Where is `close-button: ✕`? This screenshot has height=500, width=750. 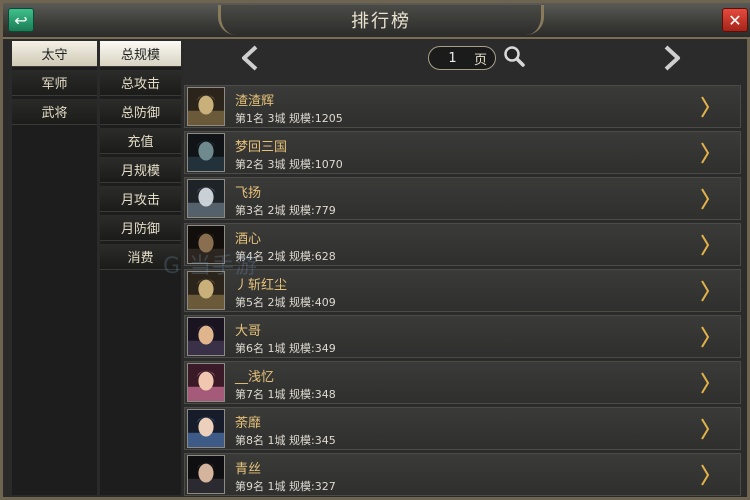
close-button: ✕ is located at coordinates (735, 20).